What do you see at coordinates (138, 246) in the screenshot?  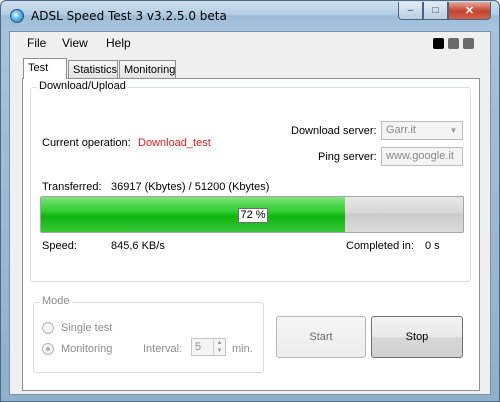 I see `speed-value: 845,6 KB/s` at bounding box center [138, 246].